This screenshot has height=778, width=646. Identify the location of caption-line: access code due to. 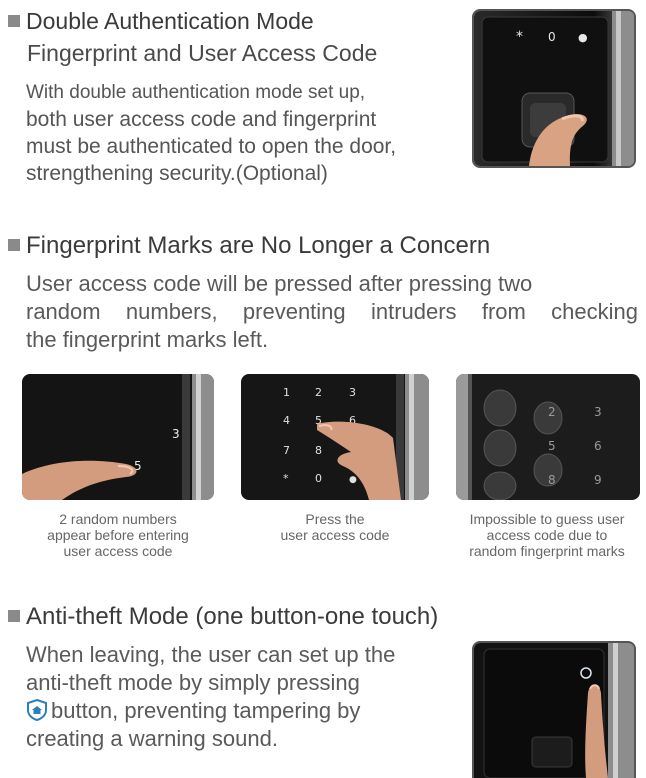
(547, 535).